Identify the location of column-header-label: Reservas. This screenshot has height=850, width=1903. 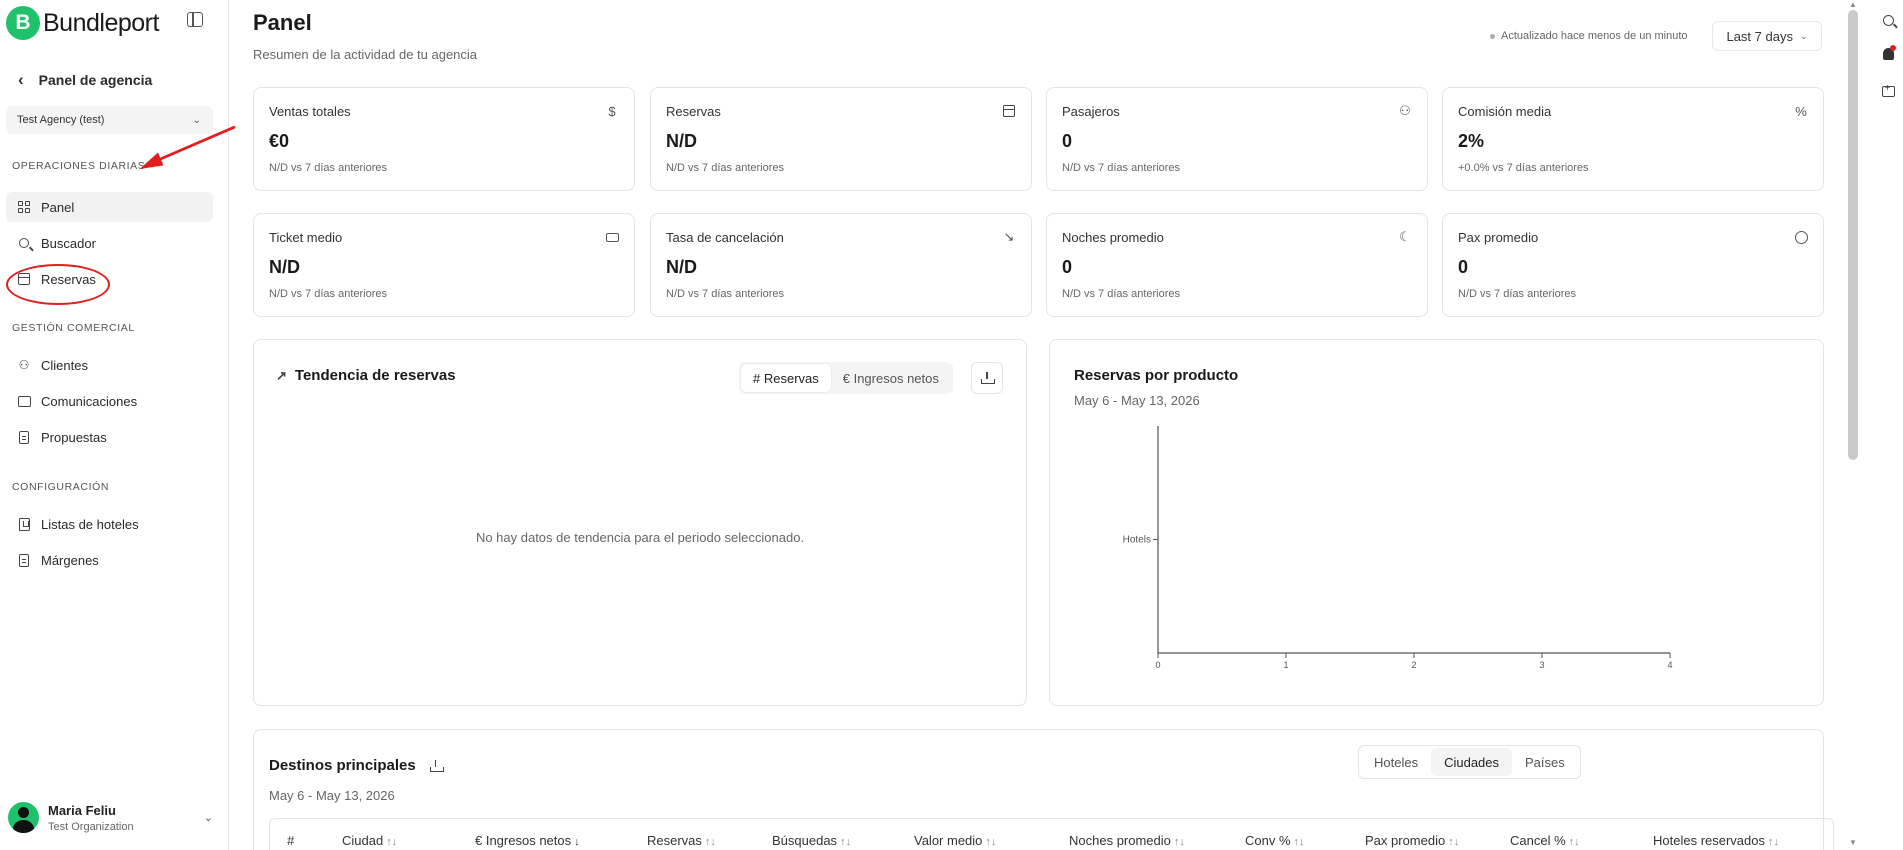
(674, 840).